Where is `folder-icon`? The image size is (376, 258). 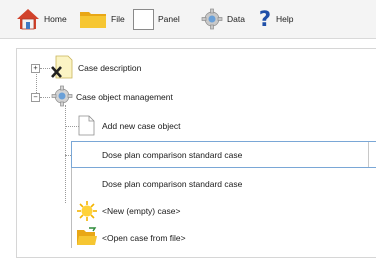 folder-icon is located at coordinates (93, 19).